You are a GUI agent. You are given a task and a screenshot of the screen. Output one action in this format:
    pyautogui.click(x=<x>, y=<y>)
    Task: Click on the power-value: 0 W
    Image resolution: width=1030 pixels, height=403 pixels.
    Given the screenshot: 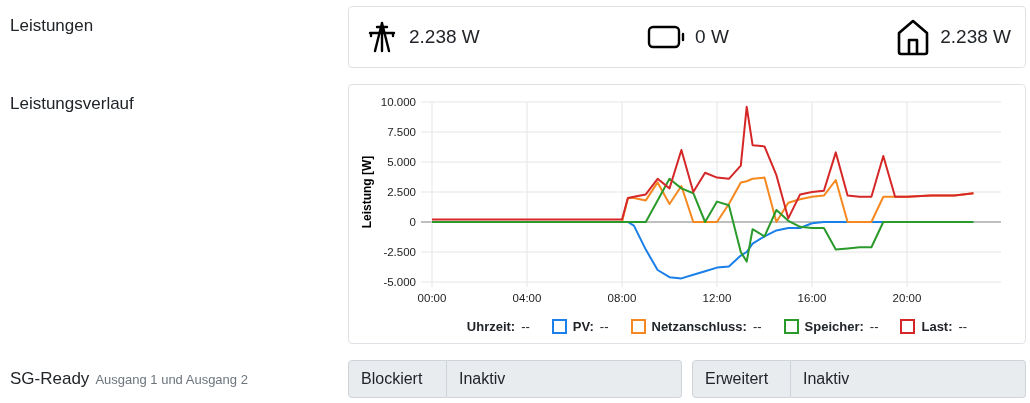 What is the action you would take?
    pyautogui.click(x=712, y=37)
    